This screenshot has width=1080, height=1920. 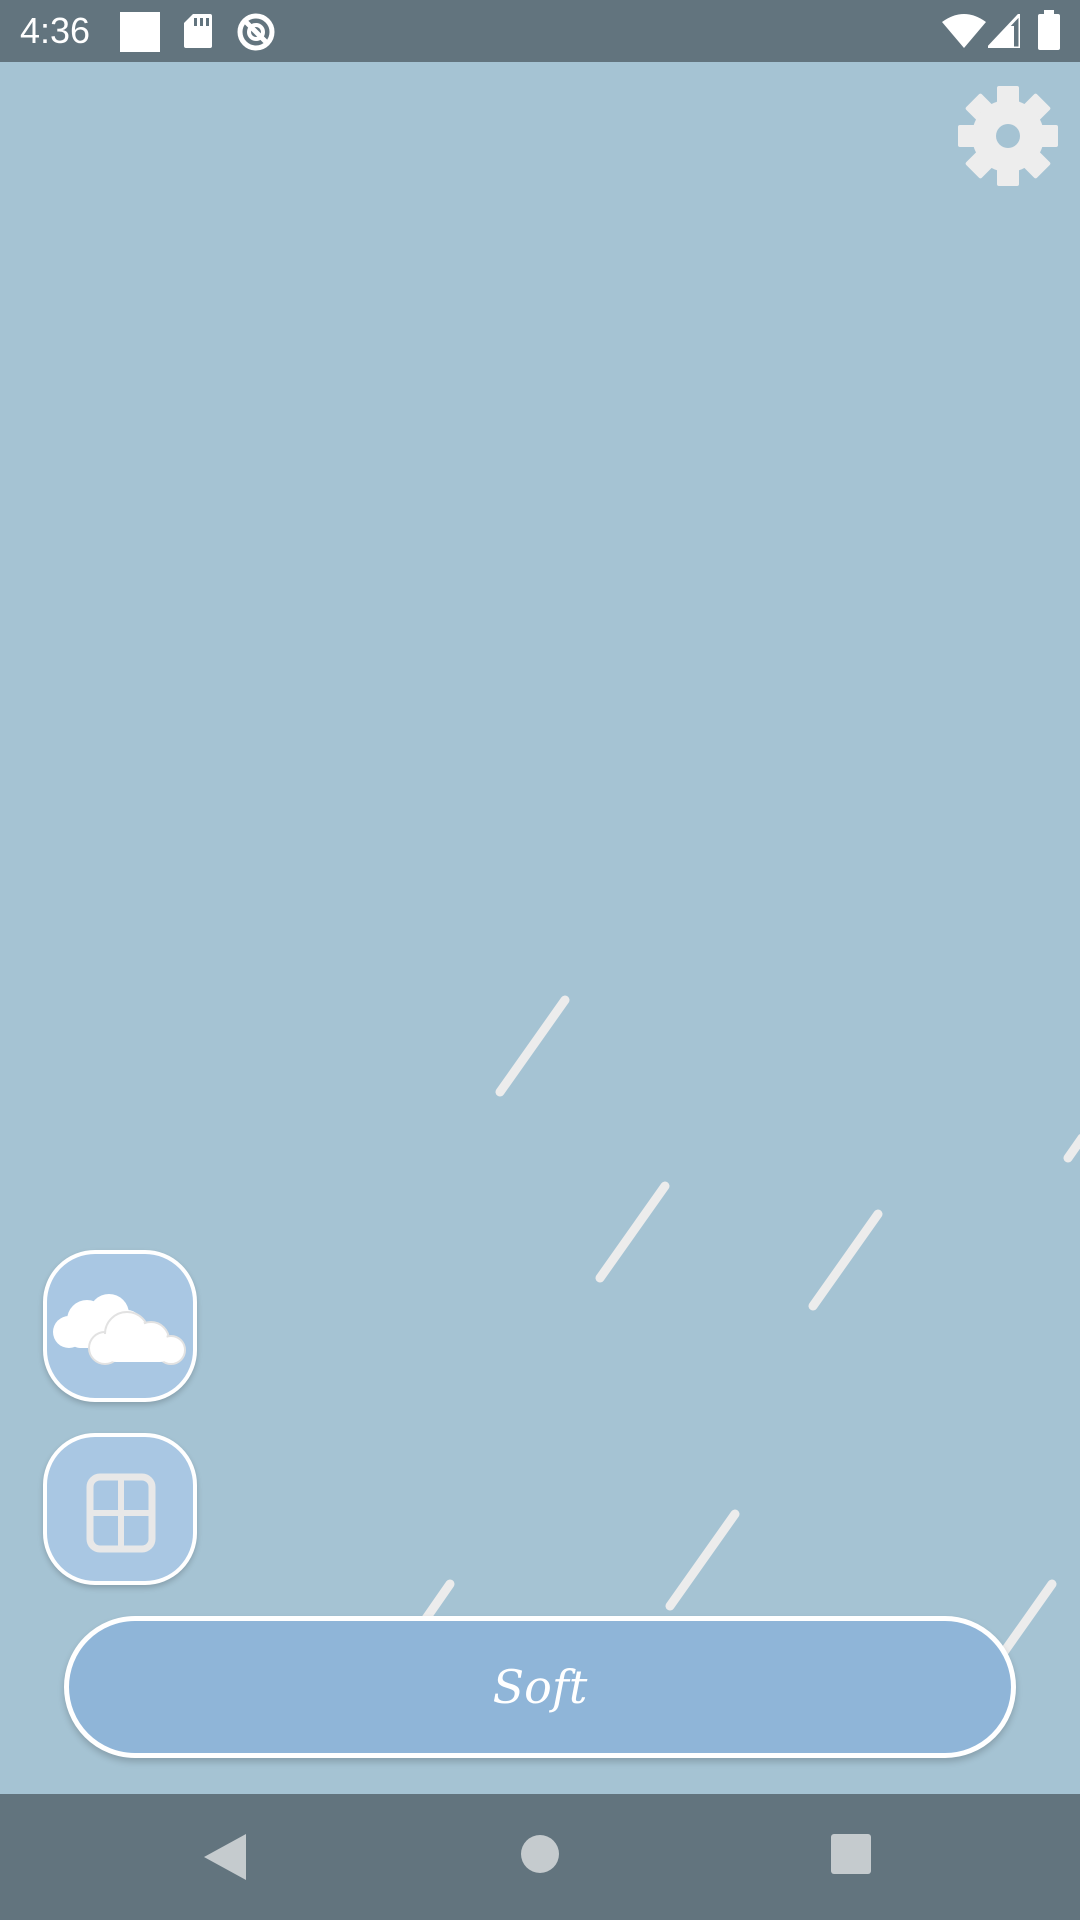 I want to click on navigation-bar, so click(x=540, y=1857).